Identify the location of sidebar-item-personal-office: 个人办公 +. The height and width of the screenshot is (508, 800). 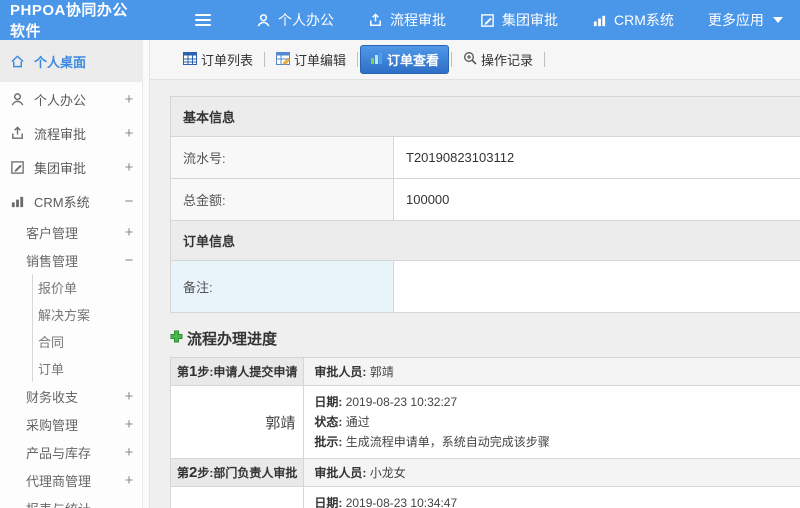
(71, 99).